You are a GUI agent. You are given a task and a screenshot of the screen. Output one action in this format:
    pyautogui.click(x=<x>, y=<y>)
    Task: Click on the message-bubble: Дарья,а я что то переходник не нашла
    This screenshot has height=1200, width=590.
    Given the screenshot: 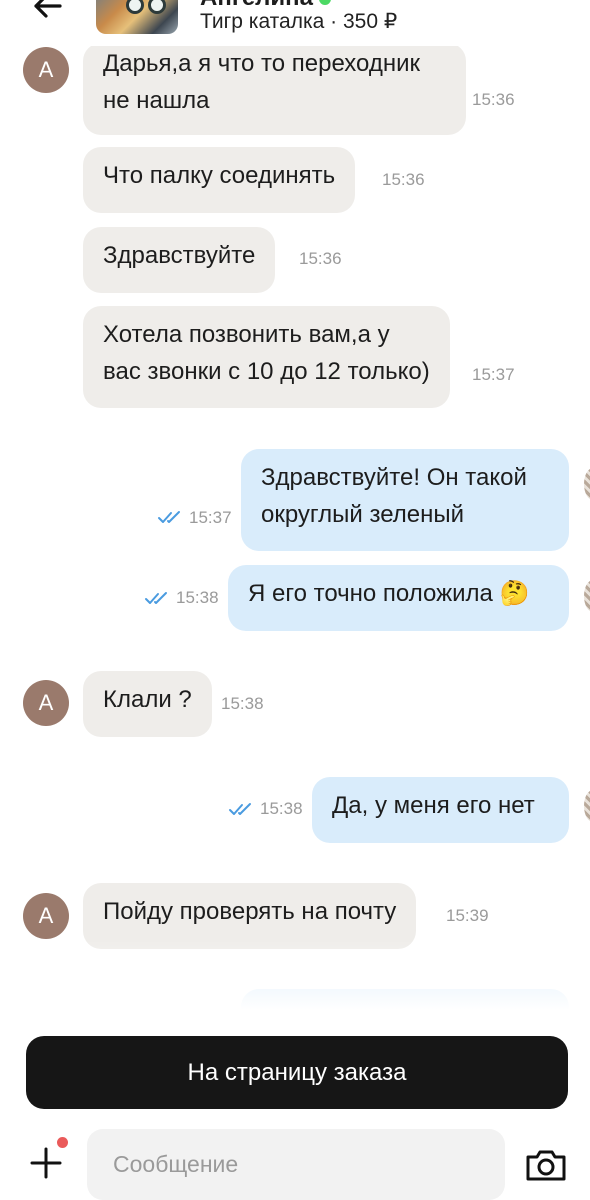 What is the action you would take?
    pyautogui.click(x=274, y=89)
    